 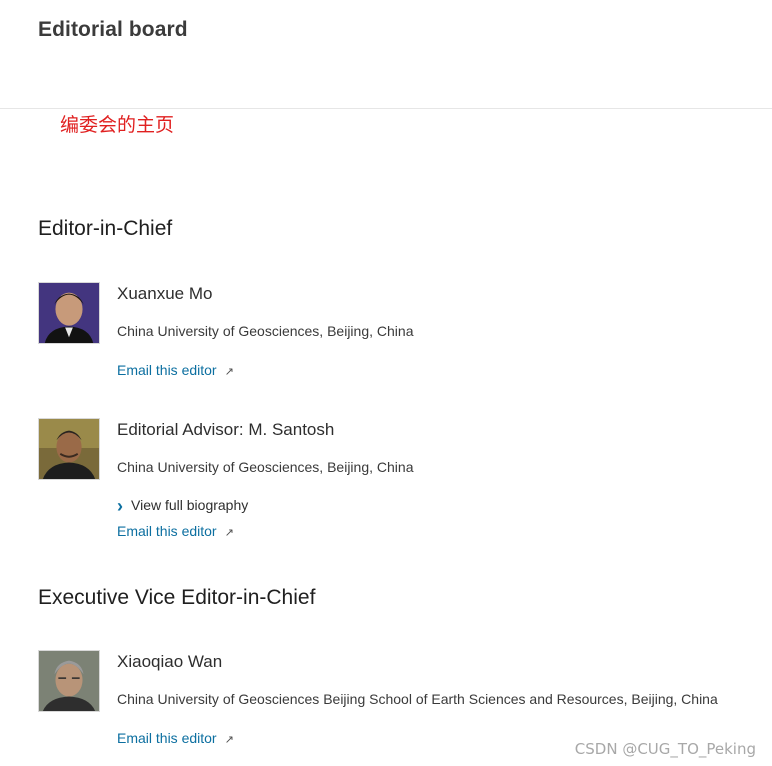 I want to click on chevron-right-icon: ›, so click(x=120, y=506).